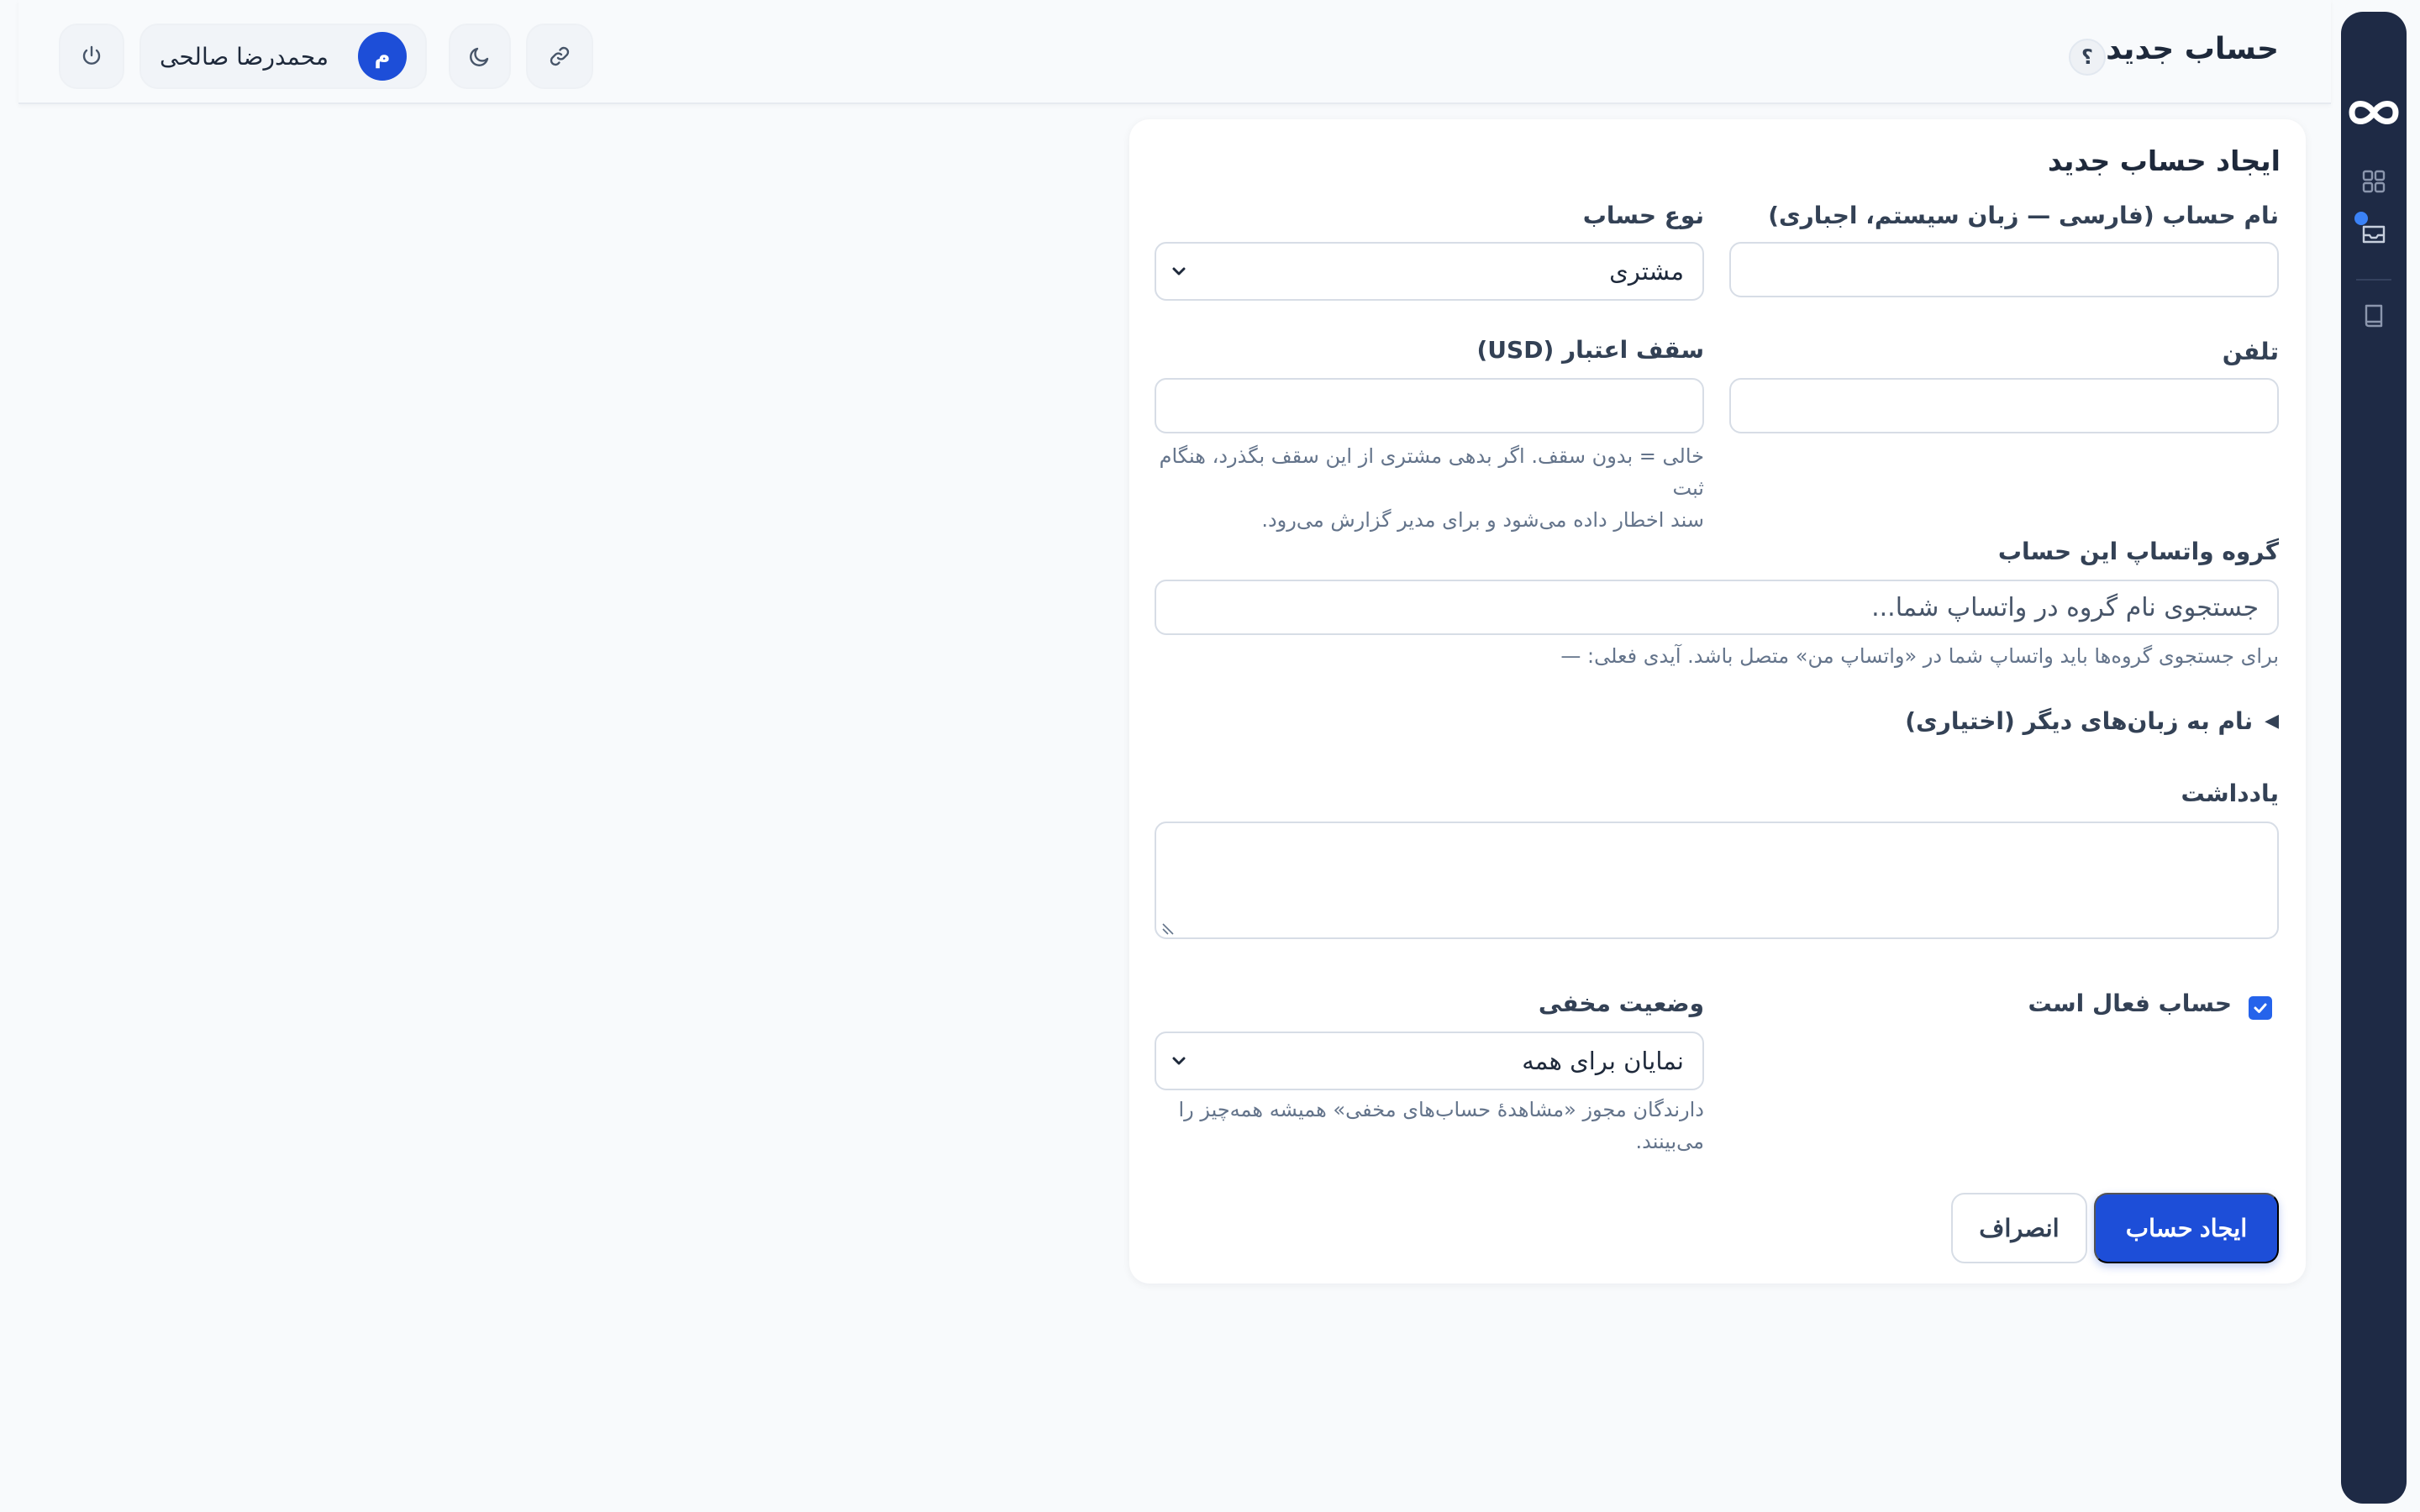 This screenshot has width=2420, height=1512. I want to click on link-icon, so click(560, 56).